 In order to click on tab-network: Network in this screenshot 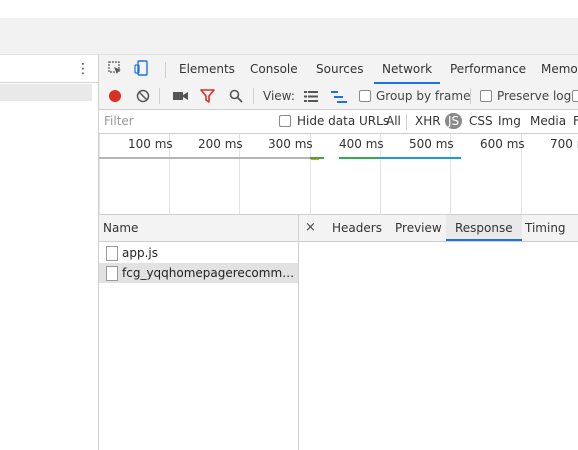, I will do `click(407, 69)`.